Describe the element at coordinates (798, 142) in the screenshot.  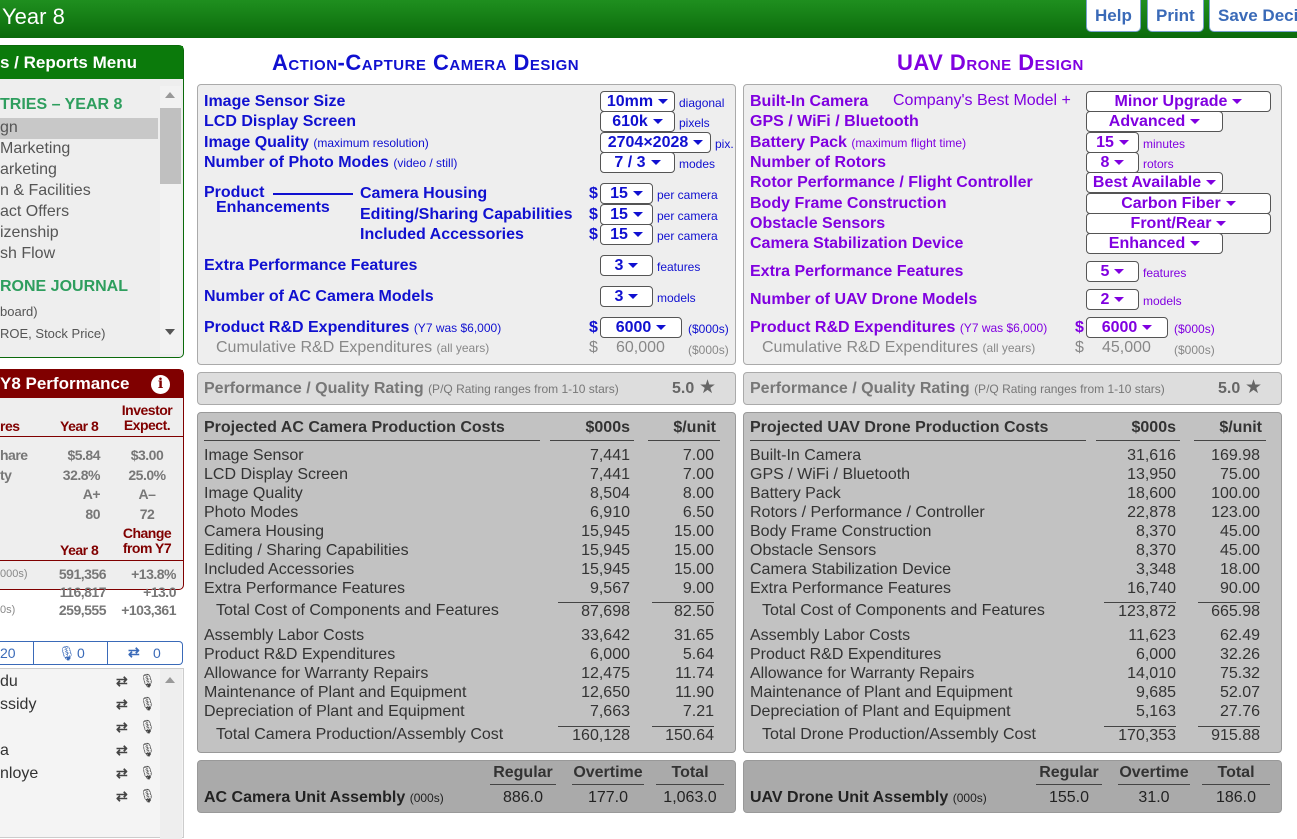
I see `label-text: Battery Pack` at that location.